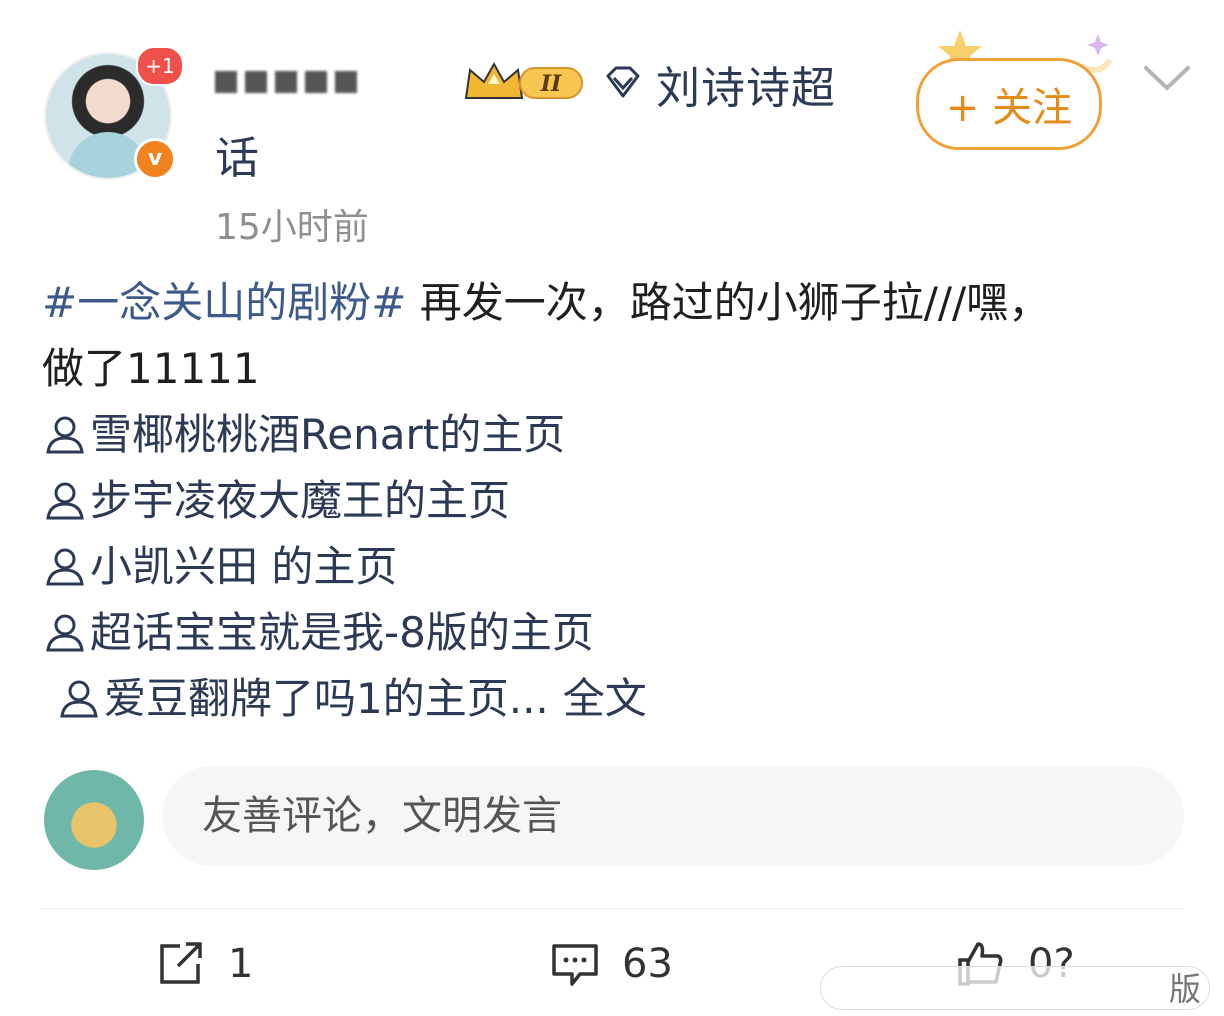  I want to click on mention-label: 雪椰桃桃酒Renart的主页, so click(328, 434).